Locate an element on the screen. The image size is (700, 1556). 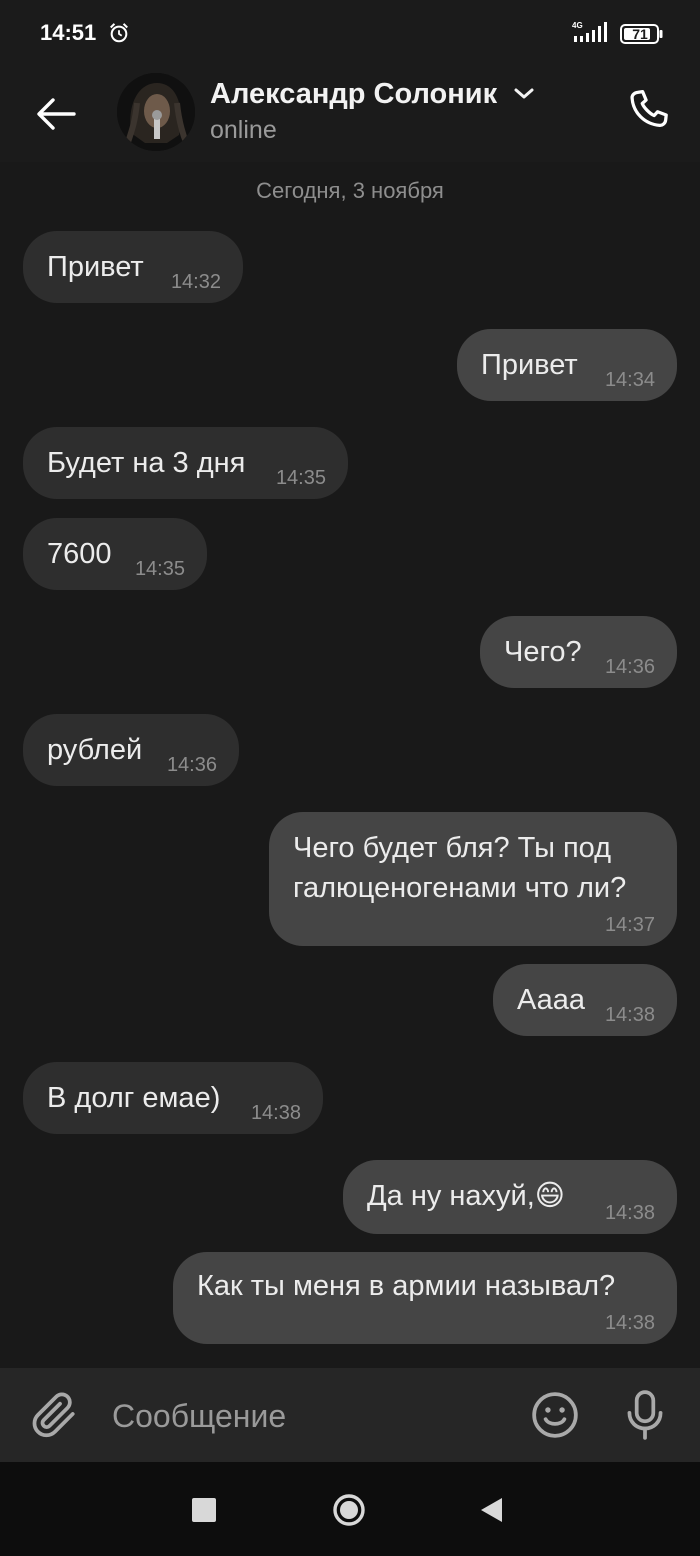
message-text: Да ну нахуй,😄 is located at coordinates (466, 1196).